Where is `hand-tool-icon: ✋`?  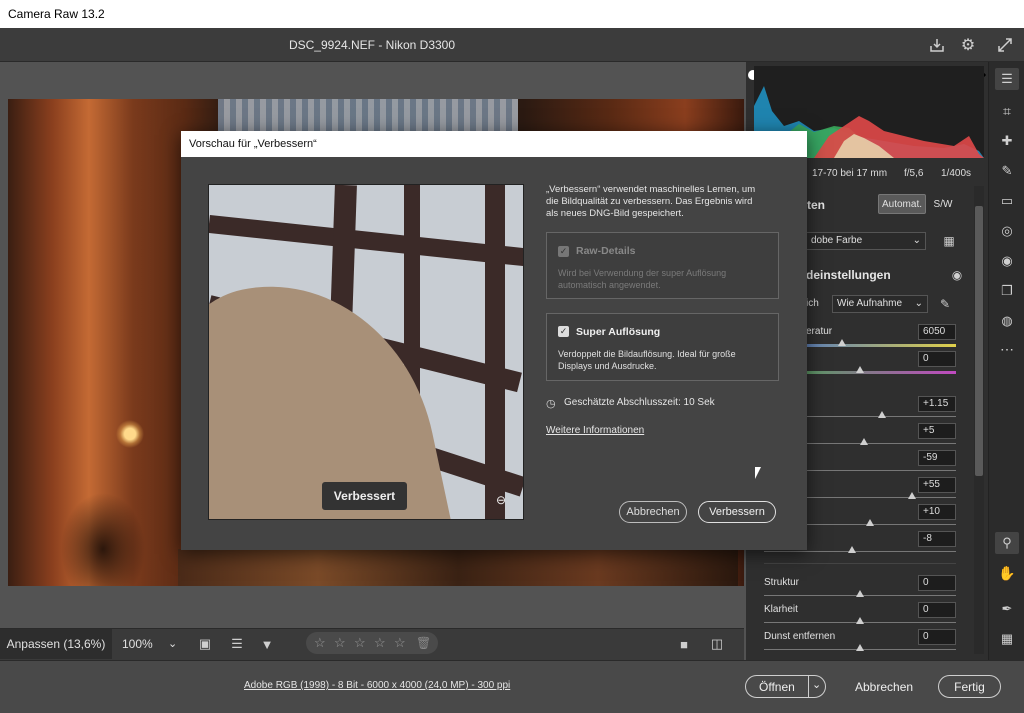
hand-tool-icon: ✋ is located at coordinates (1007, 573).